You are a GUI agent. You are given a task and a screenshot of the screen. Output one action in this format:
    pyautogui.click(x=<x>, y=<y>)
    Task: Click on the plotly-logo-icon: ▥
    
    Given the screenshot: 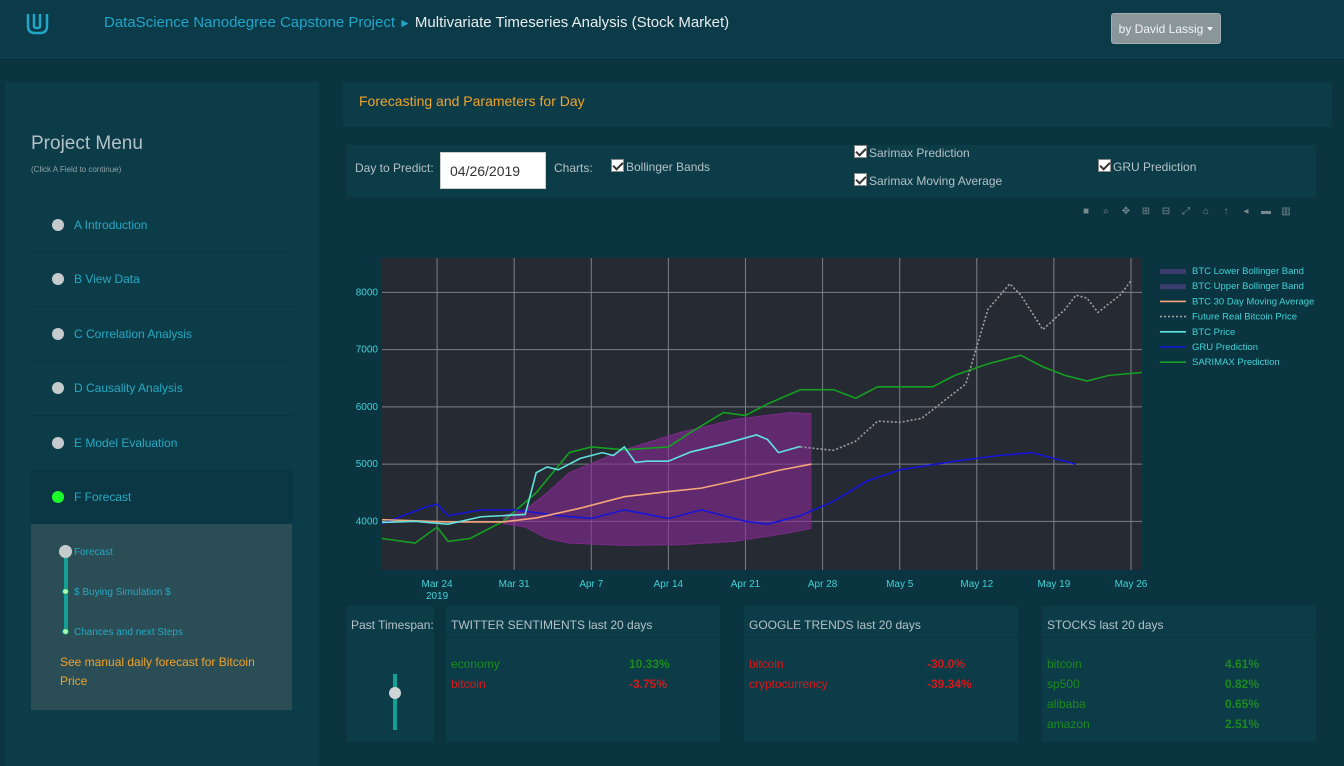 What is the action you would take?
    pyautogui.click(x=1286, y=212)
    